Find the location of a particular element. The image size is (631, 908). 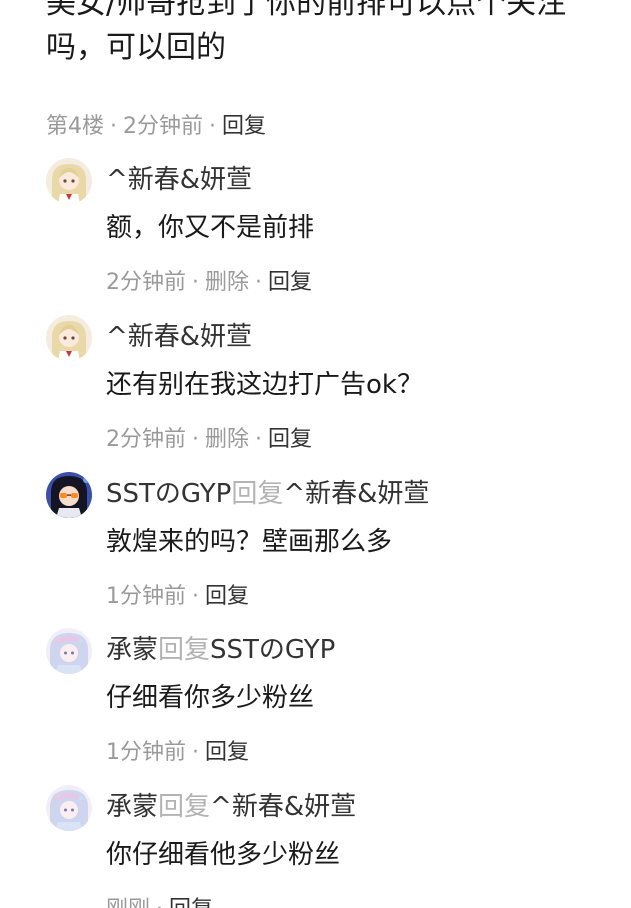

reply-text: 仔细看你多少粉丝 is located at coordinates (210, 698).